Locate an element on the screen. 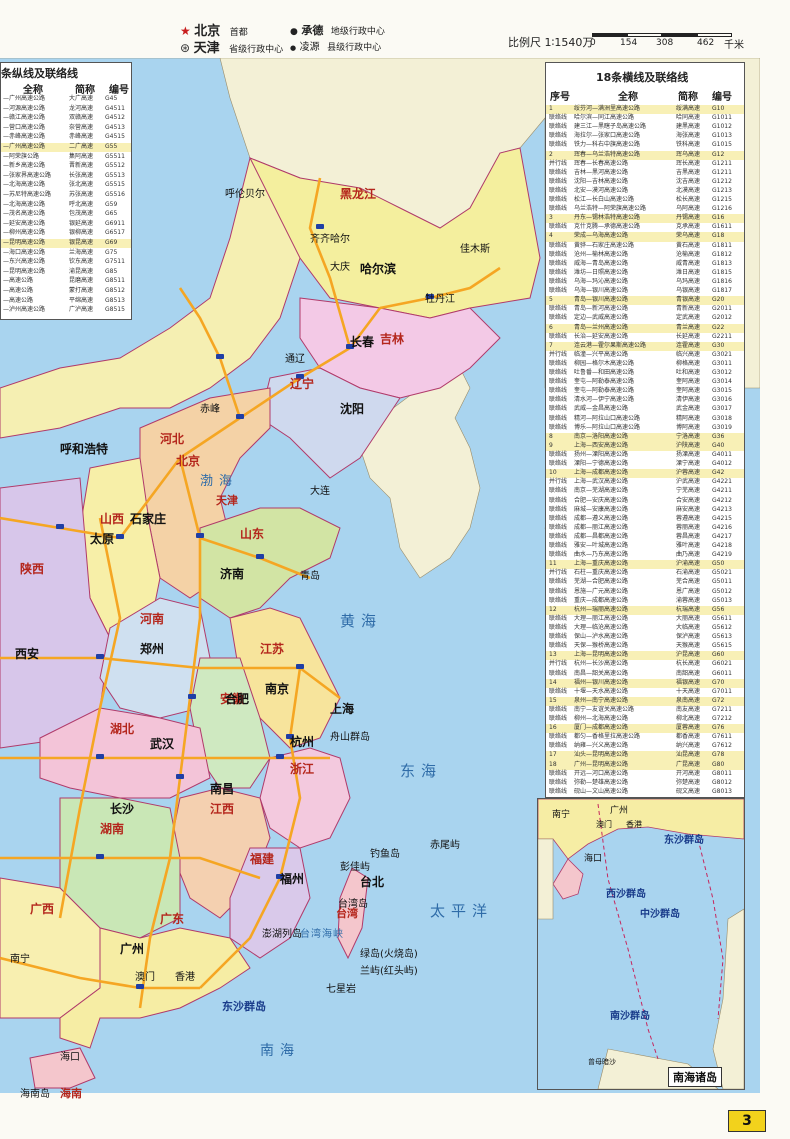  right-table-cell: 沪昆高速 is located at coordinates (688, 655).